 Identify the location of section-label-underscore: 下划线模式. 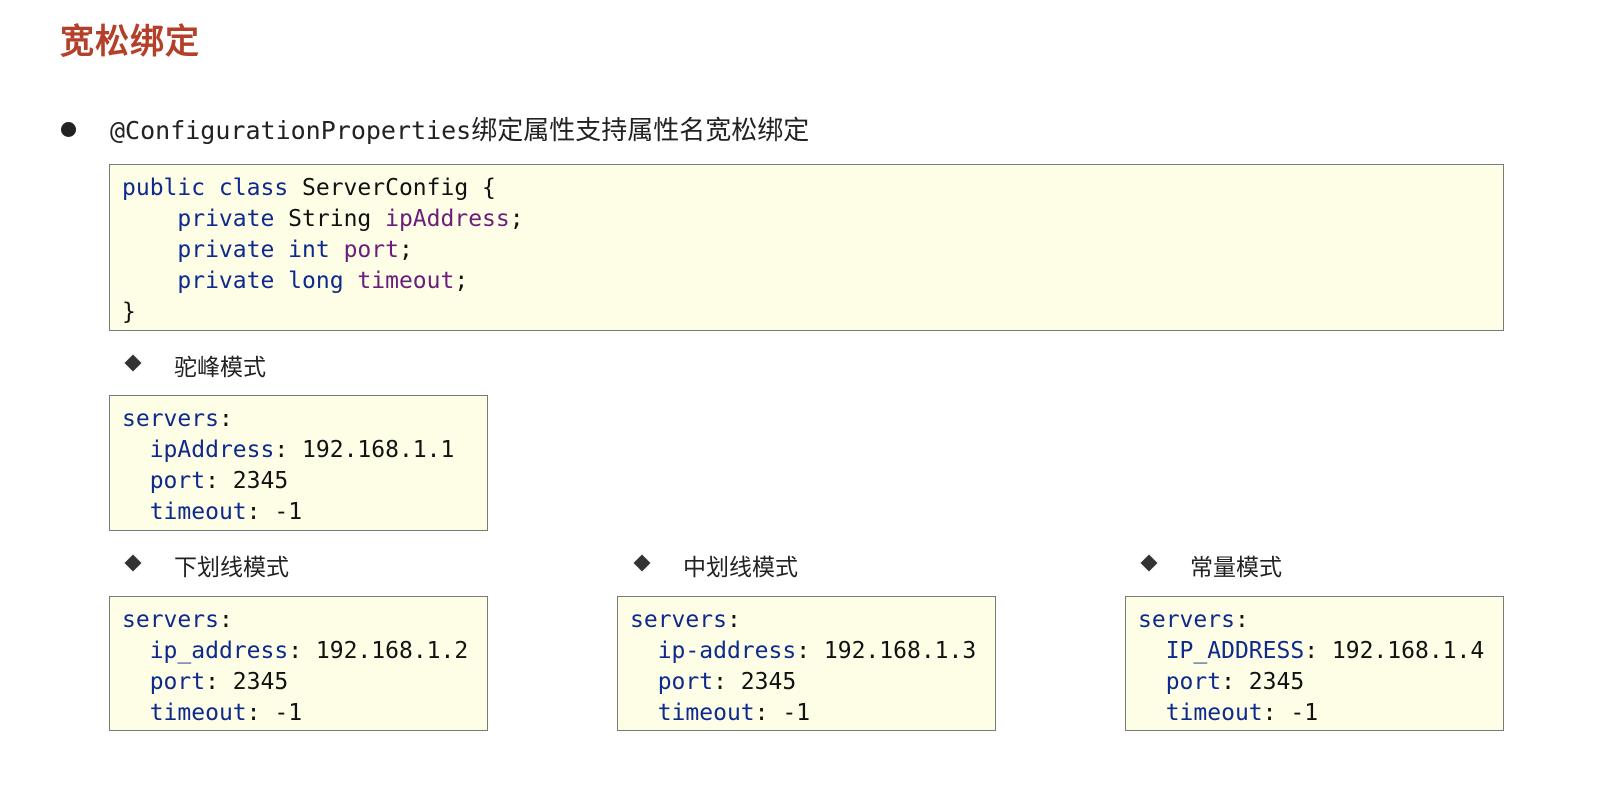
(231, 568).